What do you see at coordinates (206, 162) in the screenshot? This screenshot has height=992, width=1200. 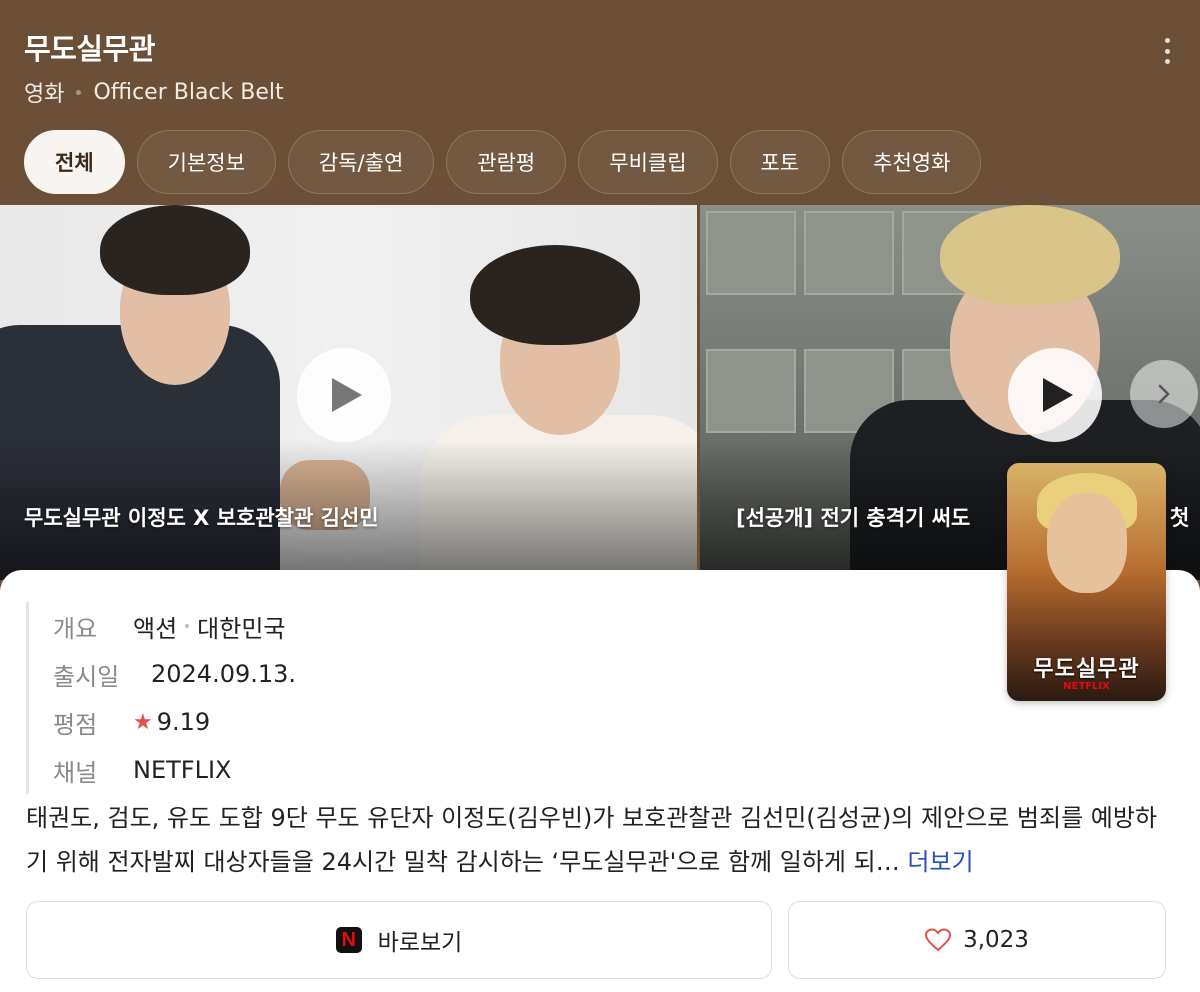 I see `tab-basic-info: 기본정보` at bounding box center [206, 162].